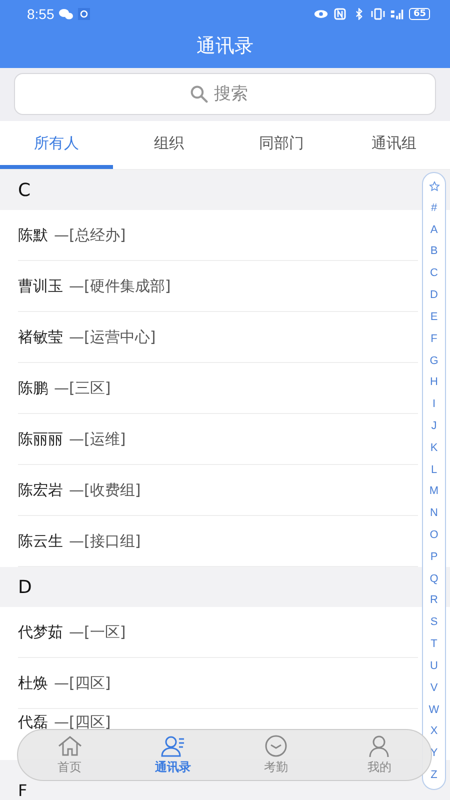 The height and width of the screenshot is (800, 450). I want to click on index-letter: H, so click(434, 382).